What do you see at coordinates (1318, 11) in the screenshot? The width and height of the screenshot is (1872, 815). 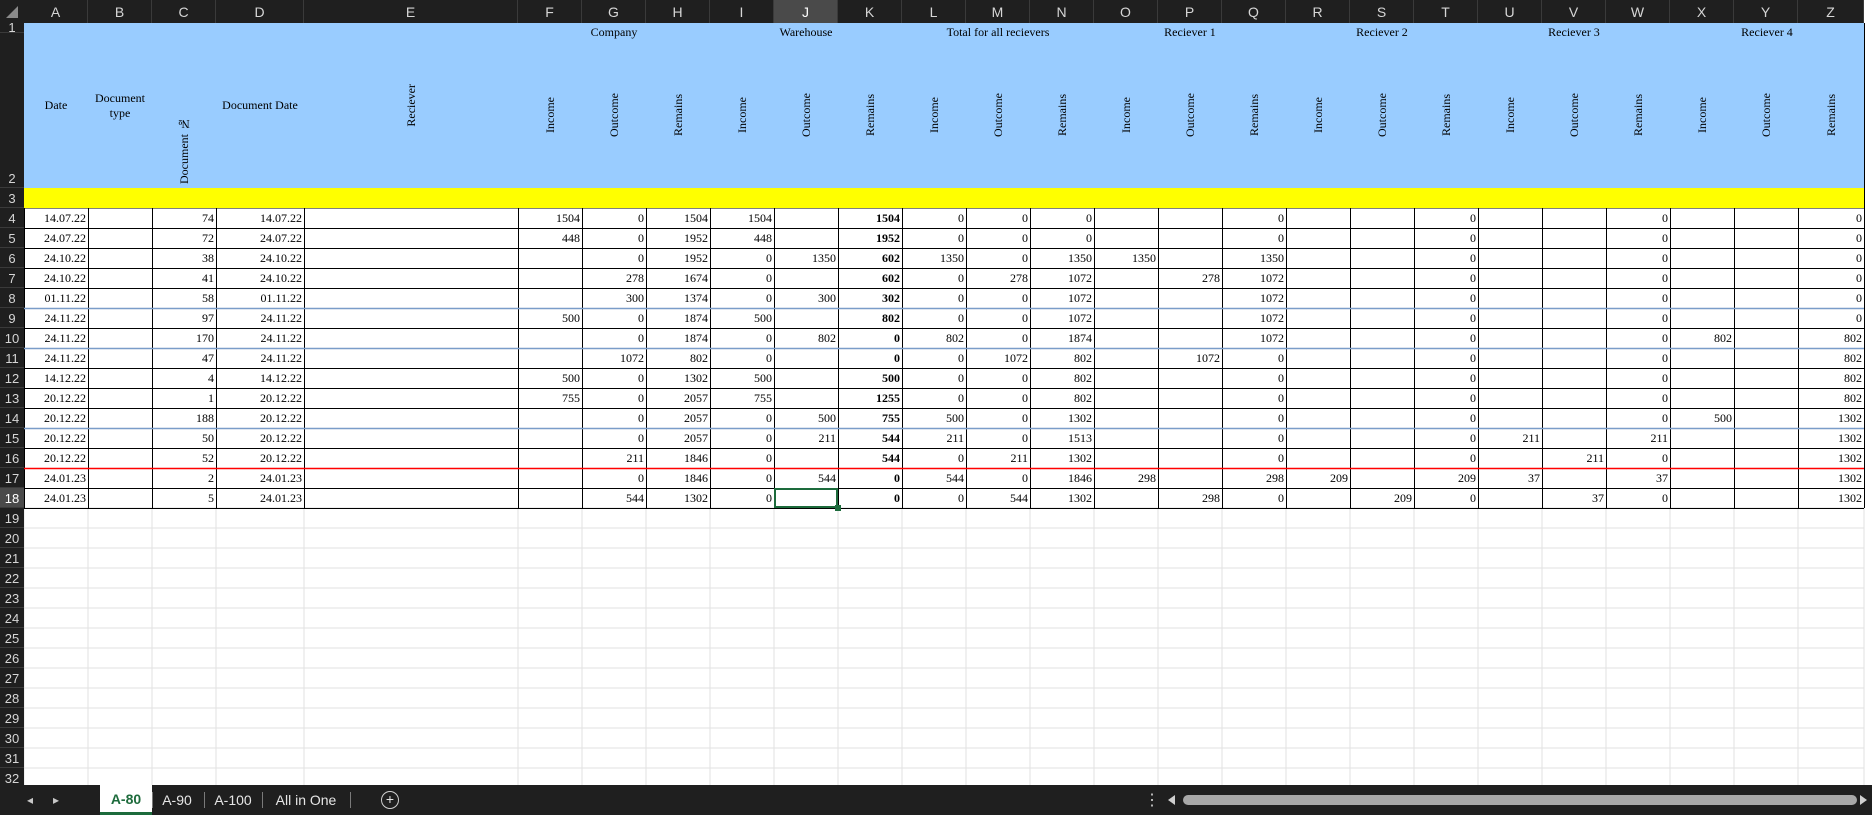 I see `column-header-r: R` at bounding box center [1318, 11].